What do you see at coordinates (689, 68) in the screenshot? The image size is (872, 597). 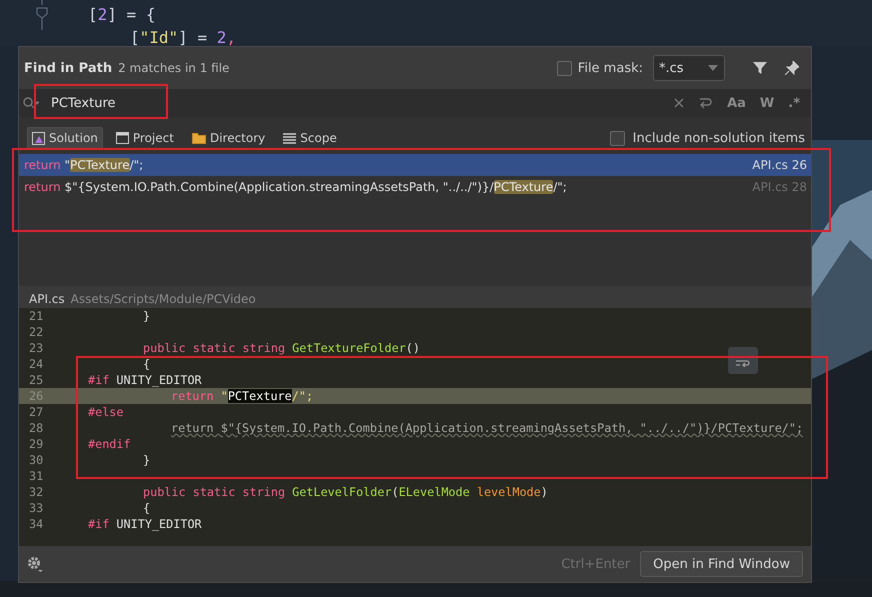 I see `file-mask-dropdown: *.cs` at bounding box center [689, 68].